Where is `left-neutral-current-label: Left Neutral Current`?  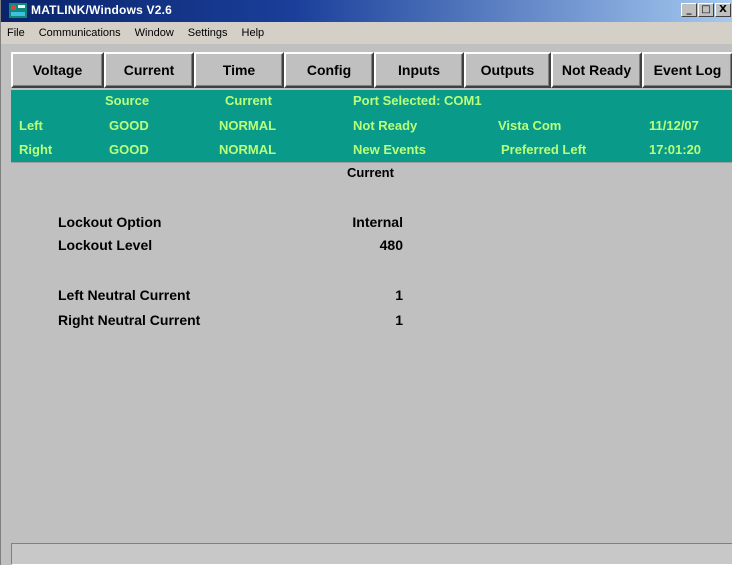 left-neutral-current-label: Left Neutral Current is located at coordinates (124, 295).